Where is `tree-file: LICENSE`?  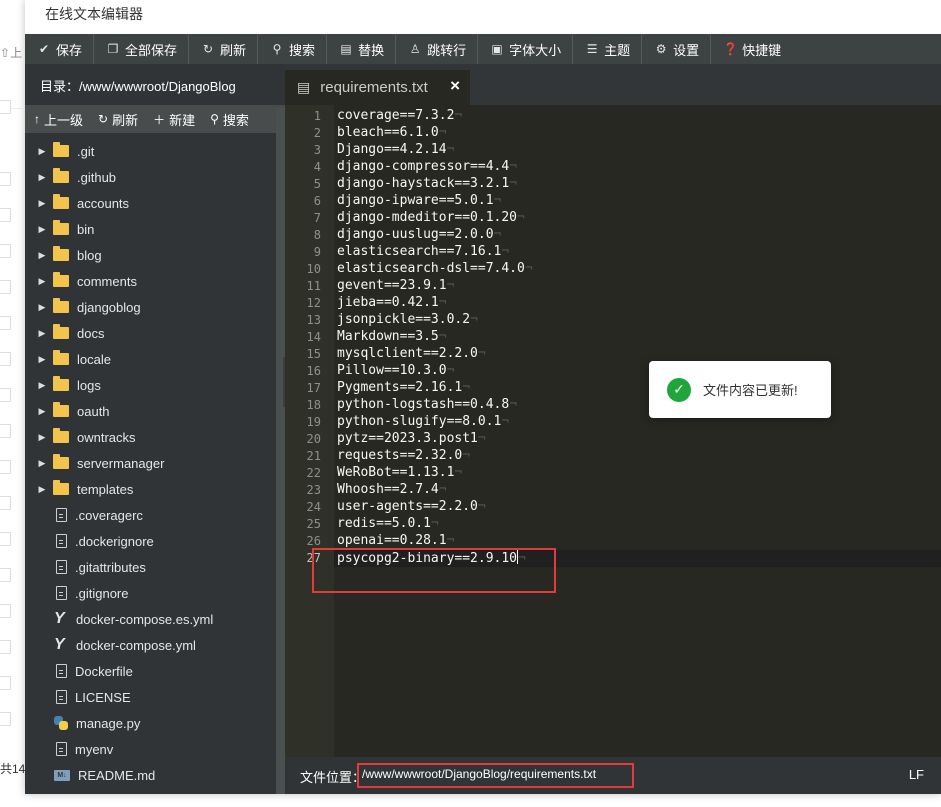 tree-file: LICENSE is located at coordinates (150, 697).